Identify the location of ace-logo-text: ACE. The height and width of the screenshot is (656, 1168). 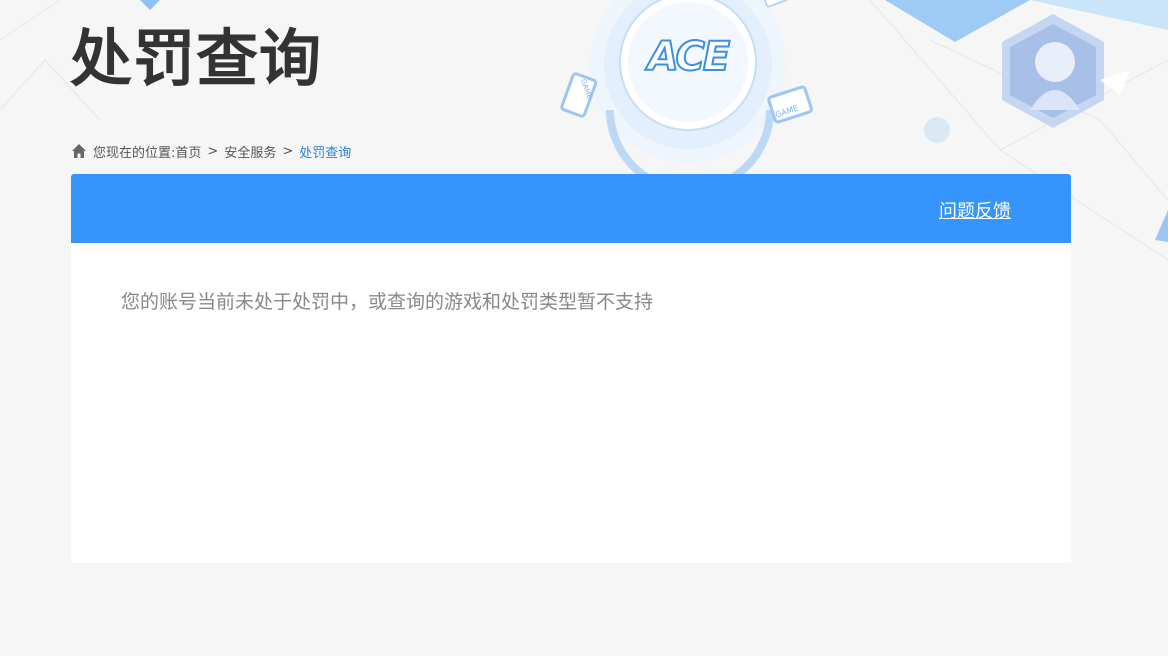
(689, 57).